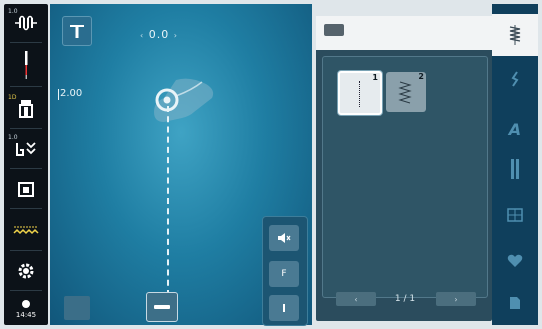 This screenshot has width=542, height=329. I want to click on side-control-panel: F, so click(285, 271).